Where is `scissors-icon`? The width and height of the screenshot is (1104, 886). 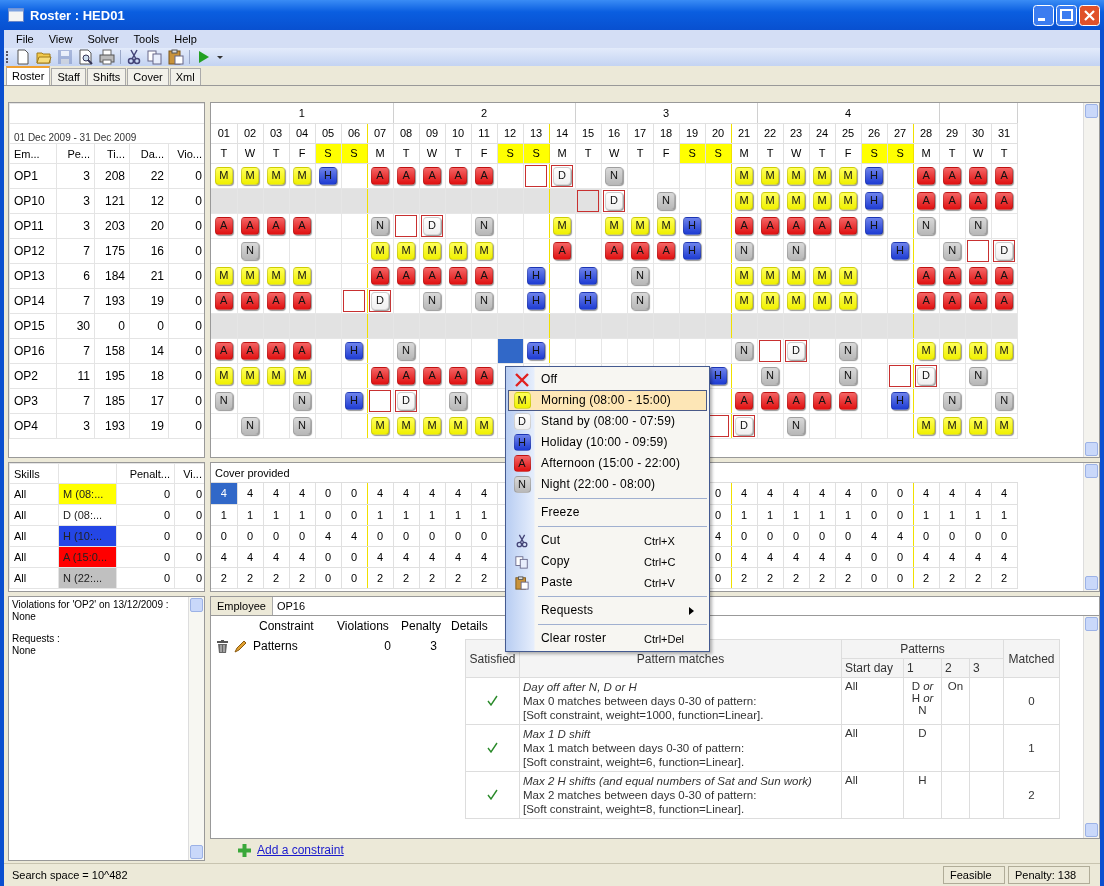
scissors-icon is located at coordinates (134, 57).